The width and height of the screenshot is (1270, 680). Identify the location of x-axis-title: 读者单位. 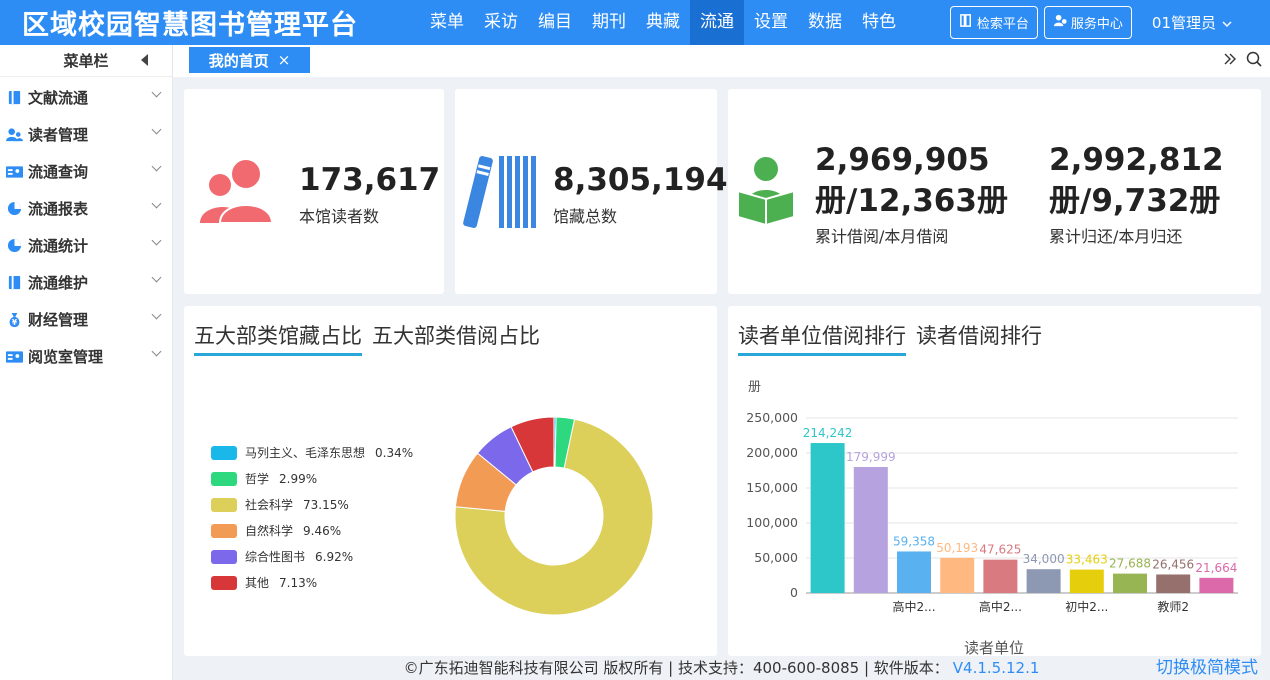
(994, 647).